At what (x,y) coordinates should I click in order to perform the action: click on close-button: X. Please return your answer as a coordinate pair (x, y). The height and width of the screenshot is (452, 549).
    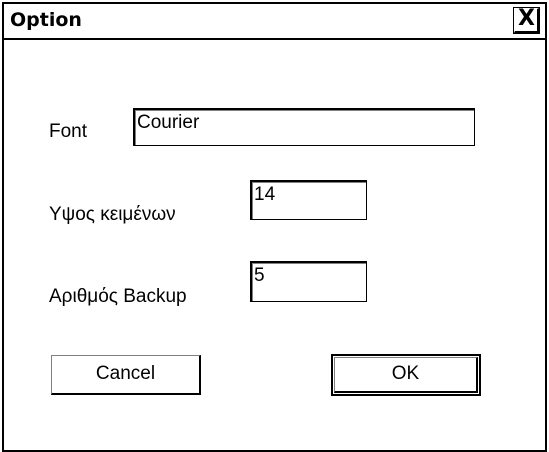
    Looking at the image, I should click on (526, 20).